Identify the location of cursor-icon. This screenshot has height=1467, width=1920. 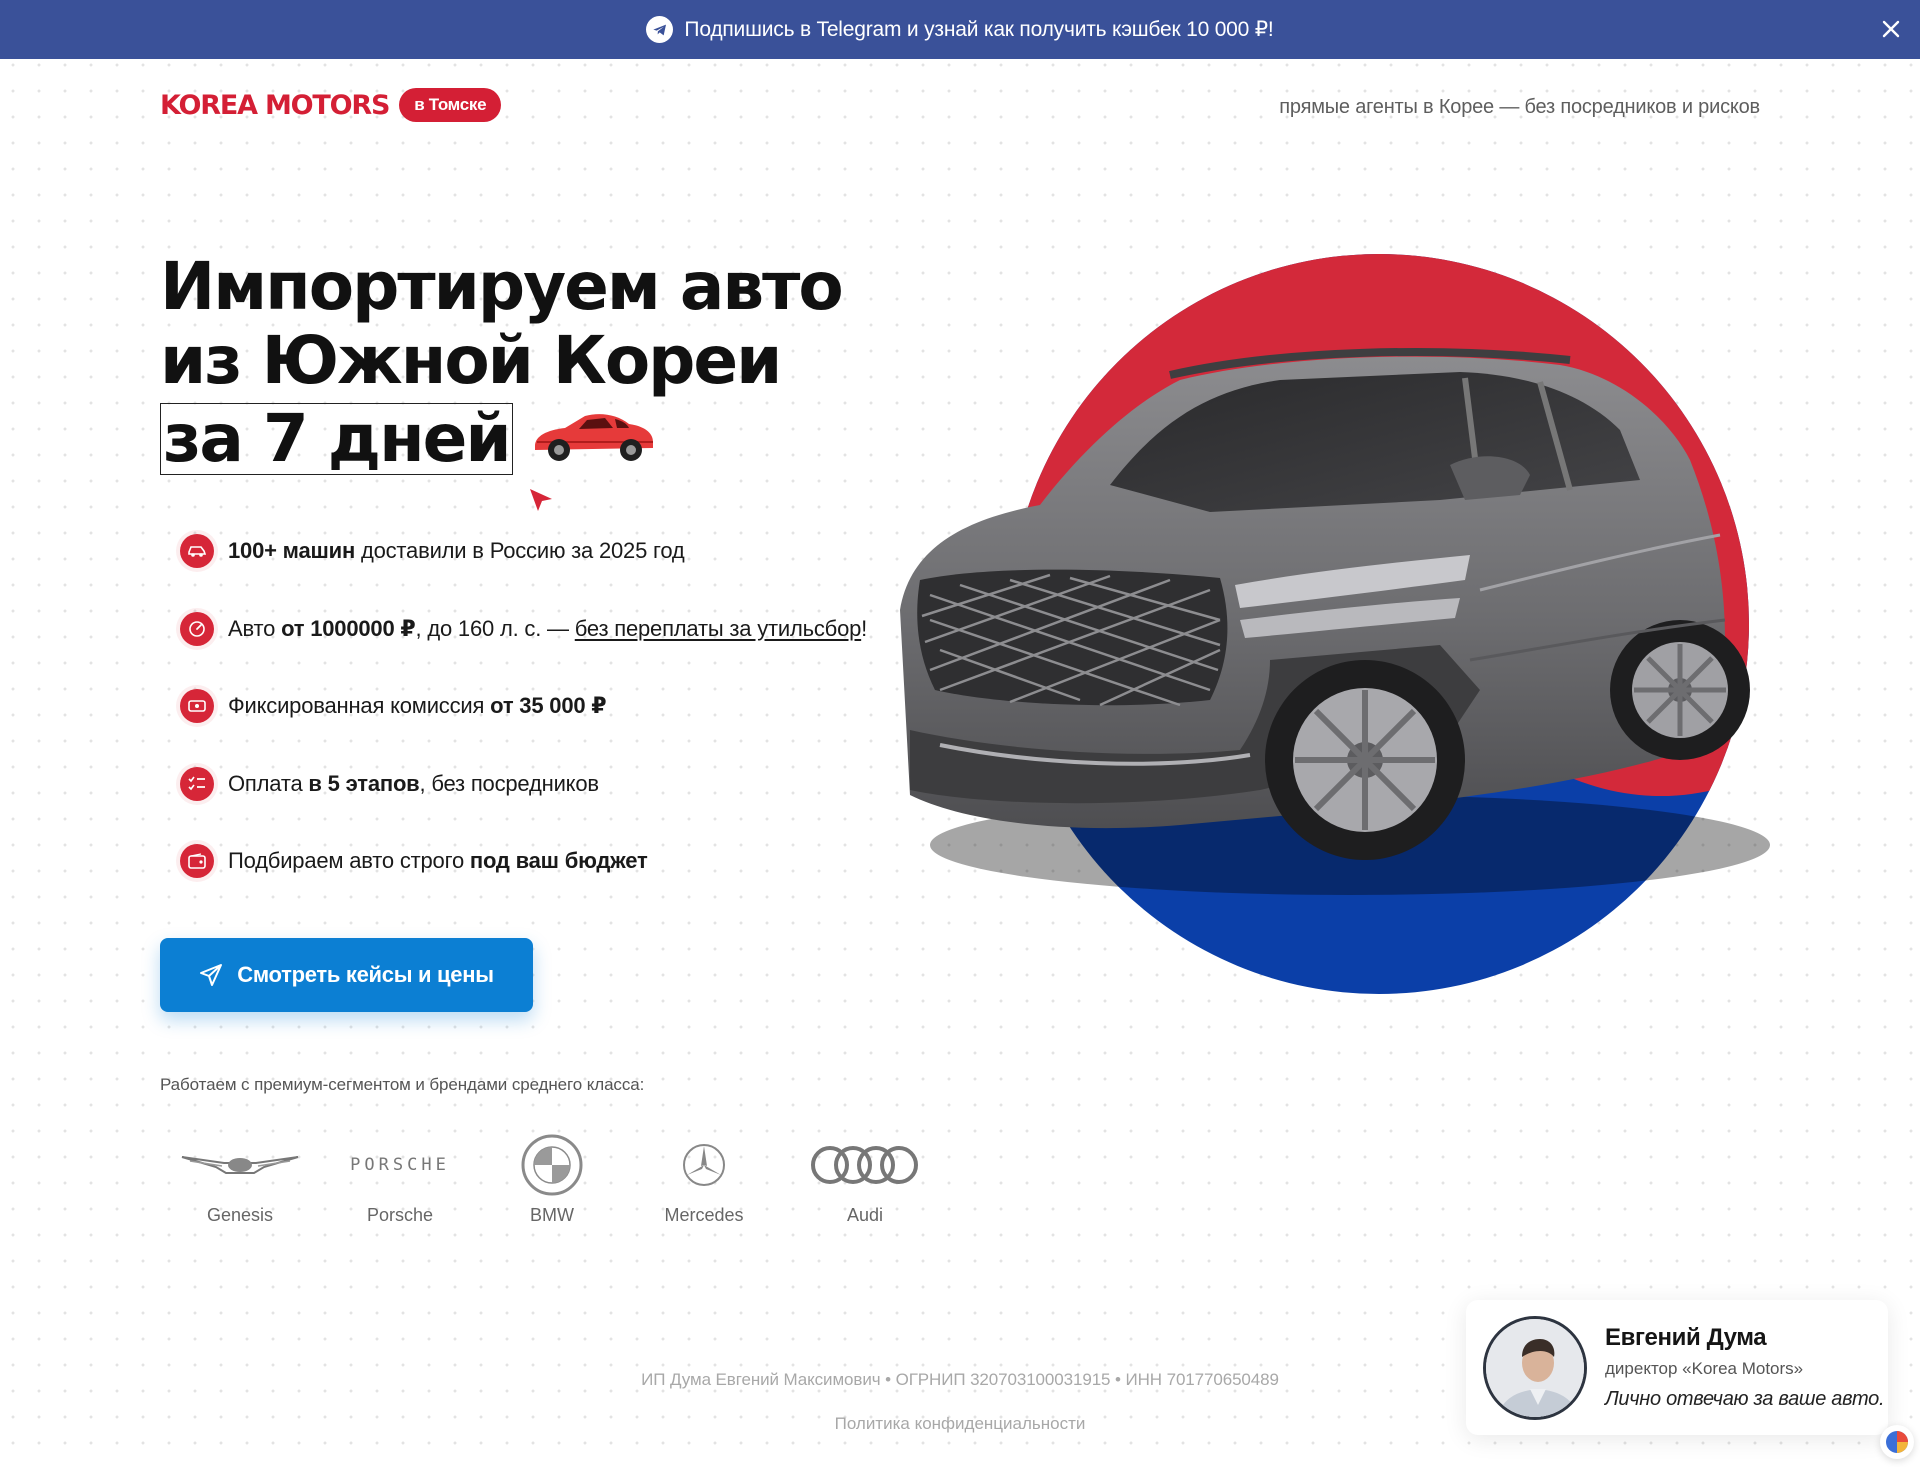
(541, 500).